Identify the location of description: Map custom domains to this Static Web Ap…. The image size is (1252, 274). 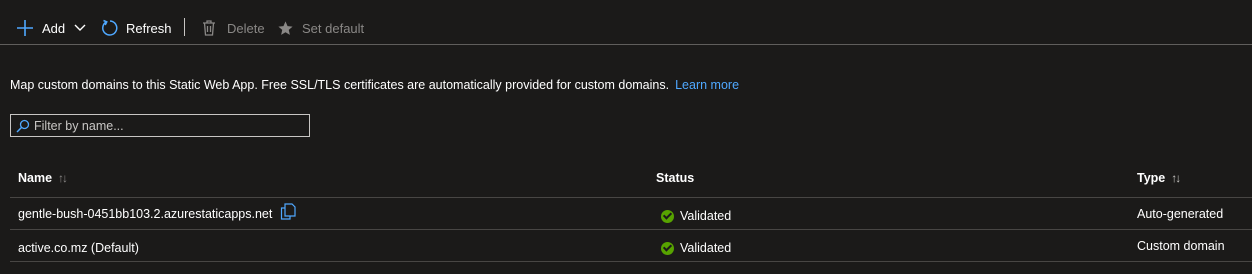
(374, 85).